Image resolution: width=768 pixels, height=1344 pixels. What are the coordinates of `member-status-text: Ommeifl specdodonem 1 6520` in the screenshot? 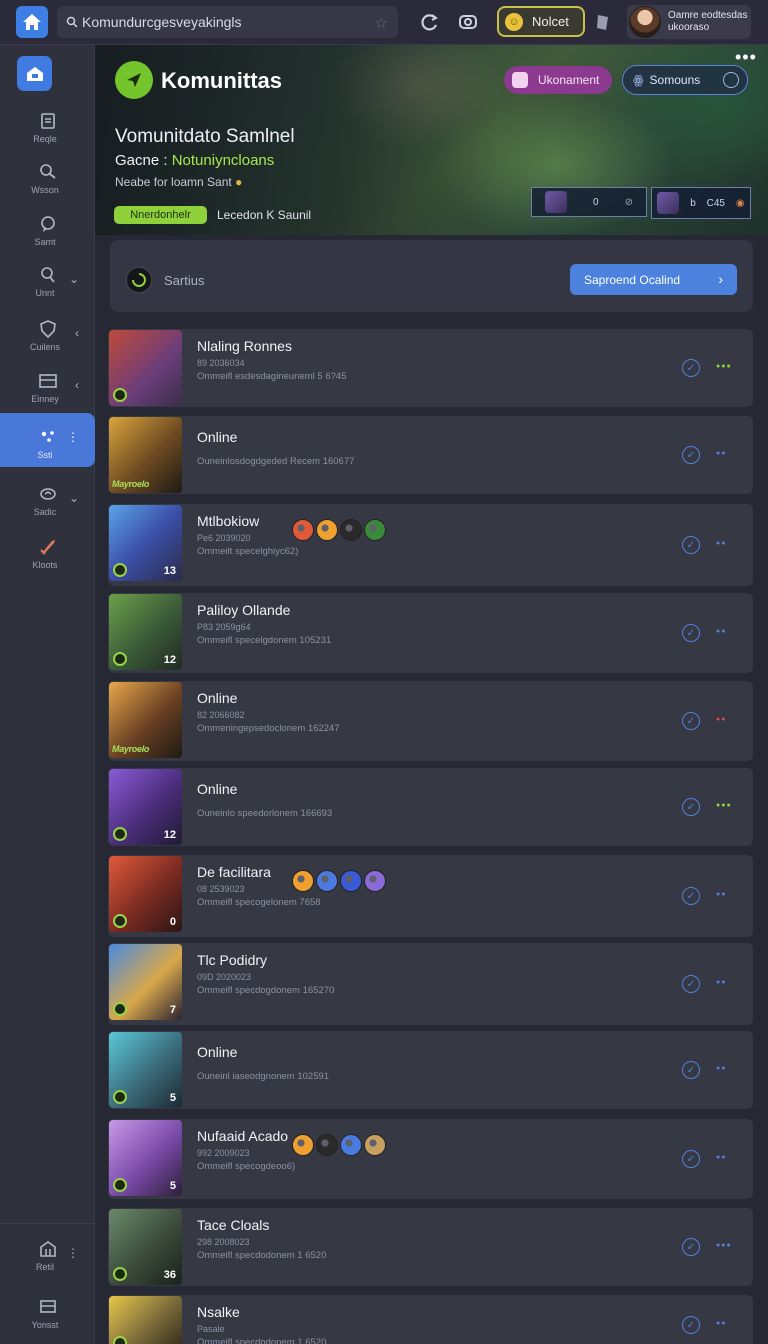 It's located at (262, 1255).